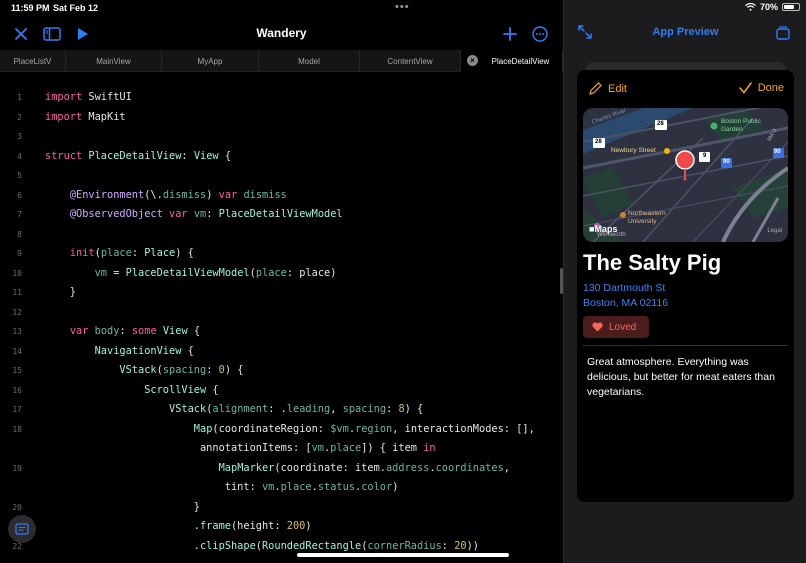 The height and width of the screenshot is (563, 806). What do you see at coordinates (17, 292) in the screenshot?
I see `line-number: 11` at bounding box center [17, 292].